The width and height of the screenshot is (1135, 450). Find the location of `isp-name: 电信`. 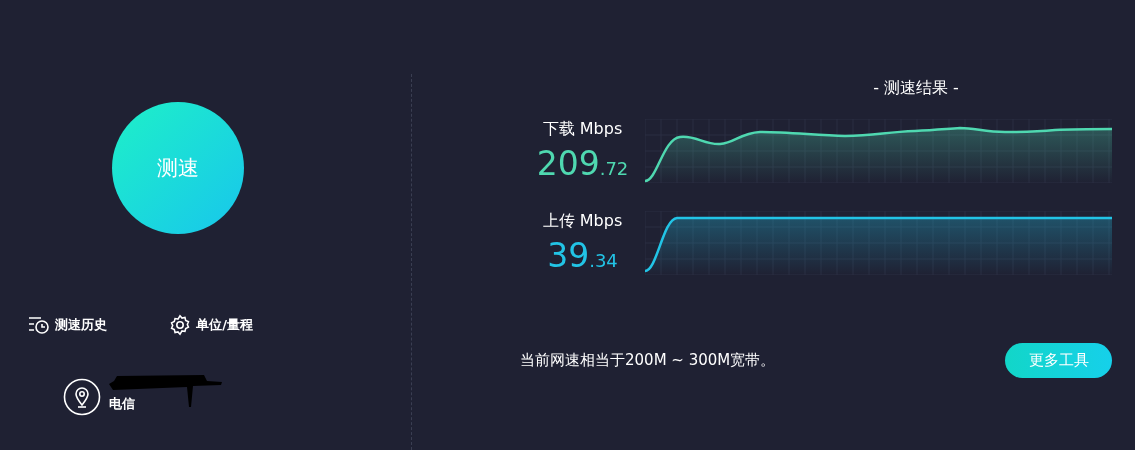

isp-name: 电信 is located at coordinates (122, 404).